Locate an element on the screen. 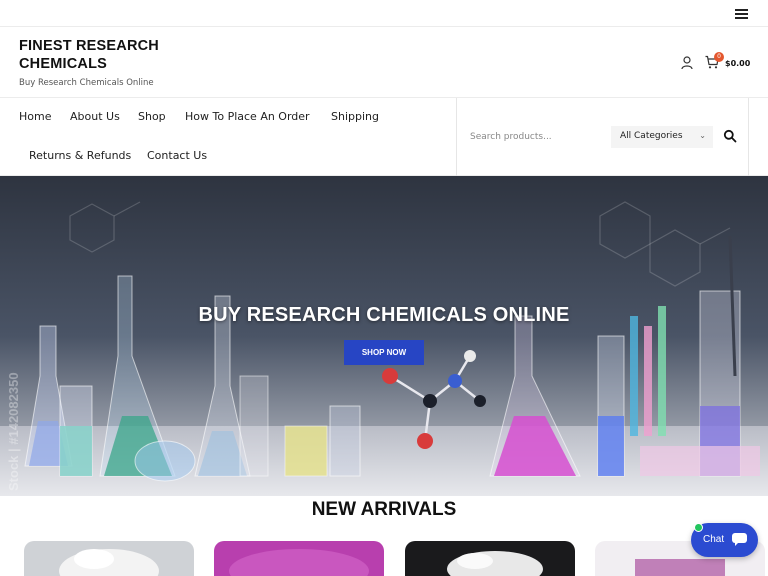 The height and width of the screenshot is (576, 768). site-title: FINEST RESEARCH CHEMICALS is located at coordinates (99, 55).